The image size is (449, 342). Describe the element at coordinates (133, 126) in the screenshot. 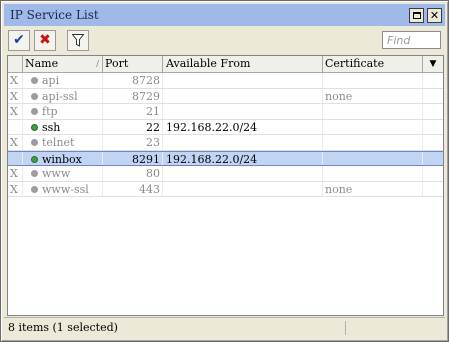

I see `row-port: 22` at that location.